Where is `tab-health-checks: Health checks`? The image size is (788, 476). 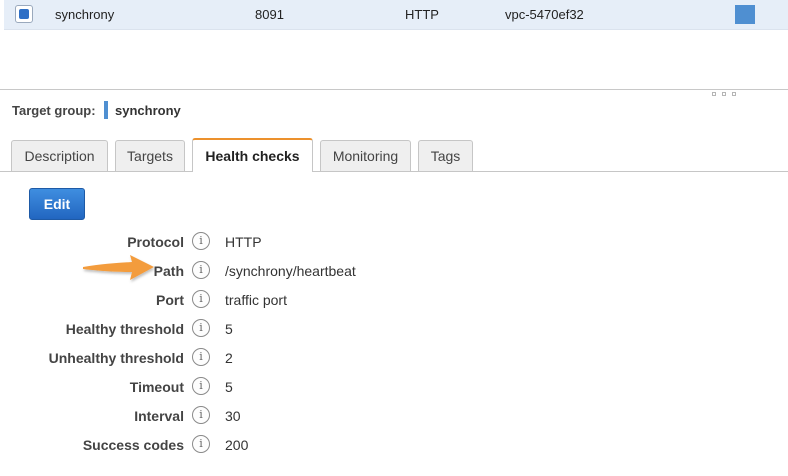
tab-health-checks: Health checks is located at coordinates (252, 155).